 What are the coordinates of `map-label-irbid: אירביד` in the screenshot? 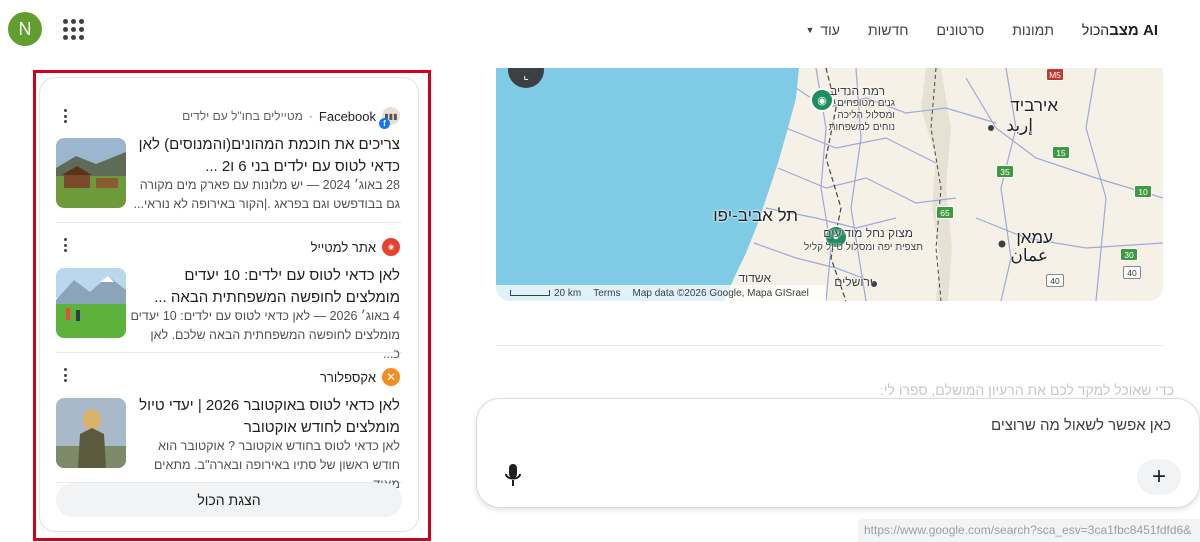 It's located at (1034, 105).